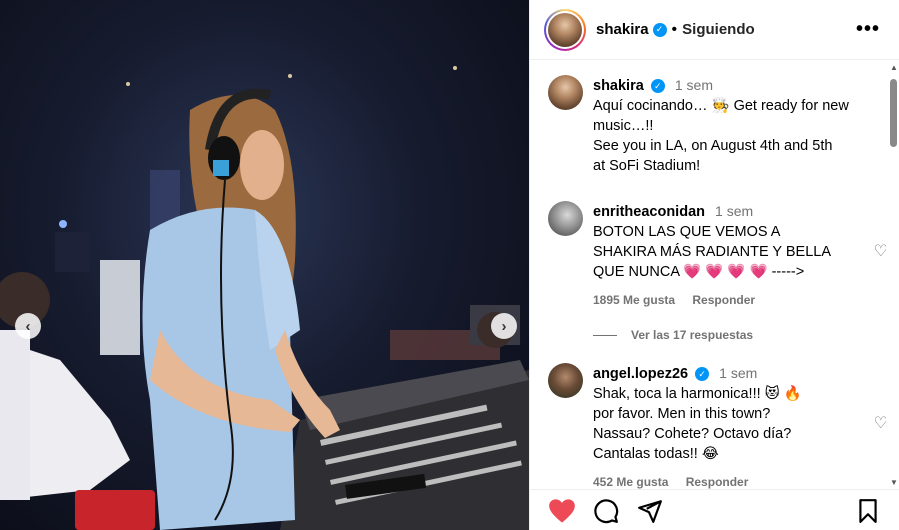 This screenshot has width=899, height=530. What do you see at coordinates (647, 166) in the screenshot?
I see `caption-text-line: at SoFi Stadium!` at bounding box center [647, 166].